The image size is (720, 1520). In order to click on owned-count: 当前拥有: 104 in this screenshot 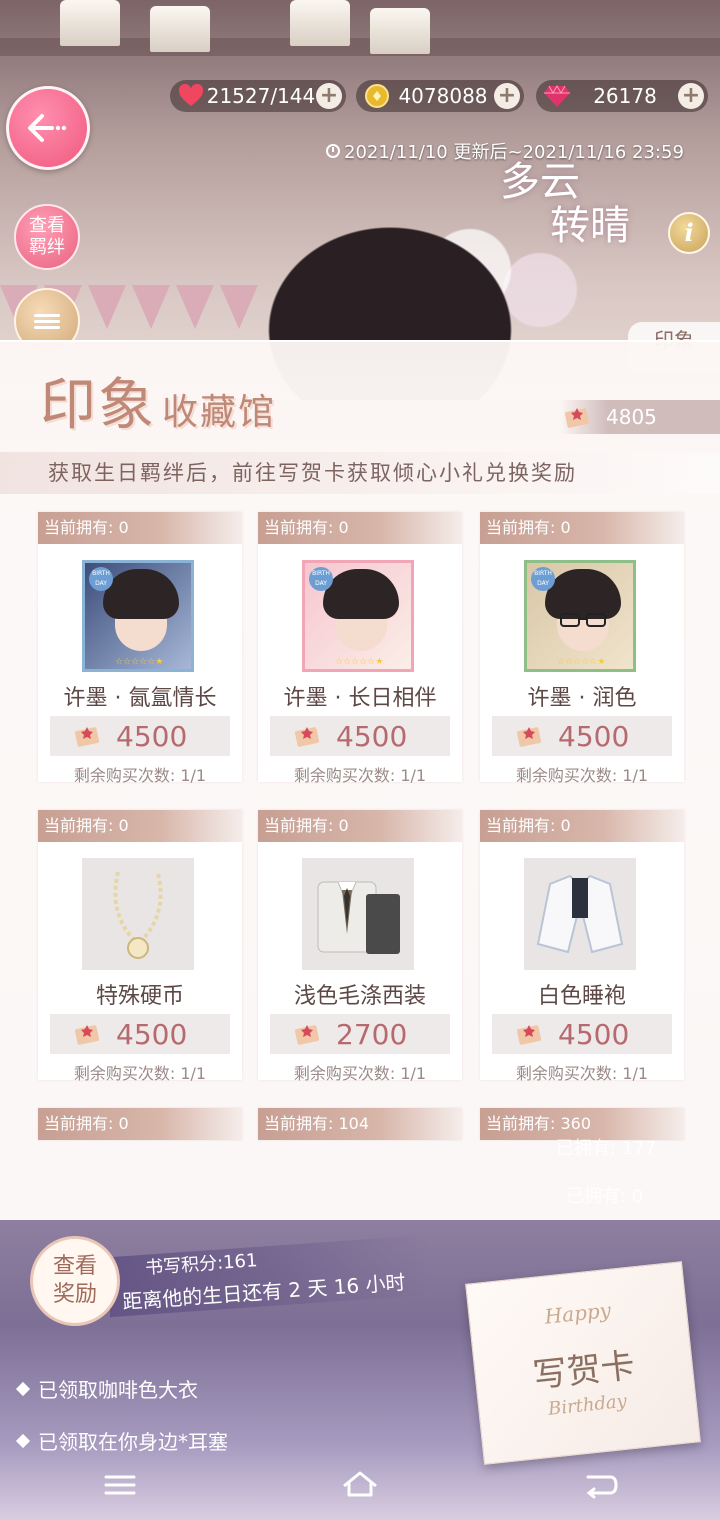, I will do `click(360, 1124)`.